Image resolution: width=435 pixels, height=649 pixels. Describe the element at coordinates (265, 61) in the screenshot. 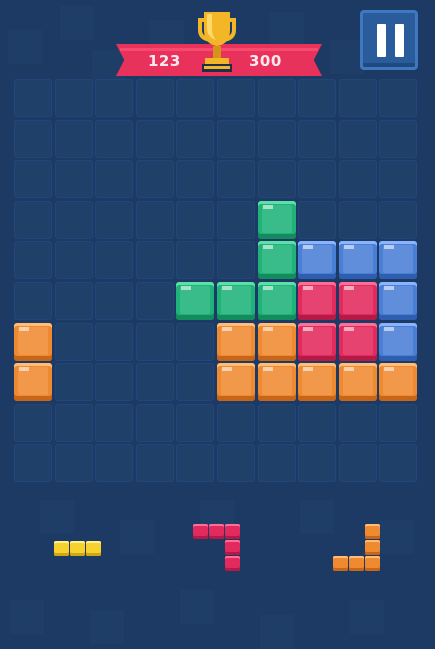

I see `best-score: 300` at that location.